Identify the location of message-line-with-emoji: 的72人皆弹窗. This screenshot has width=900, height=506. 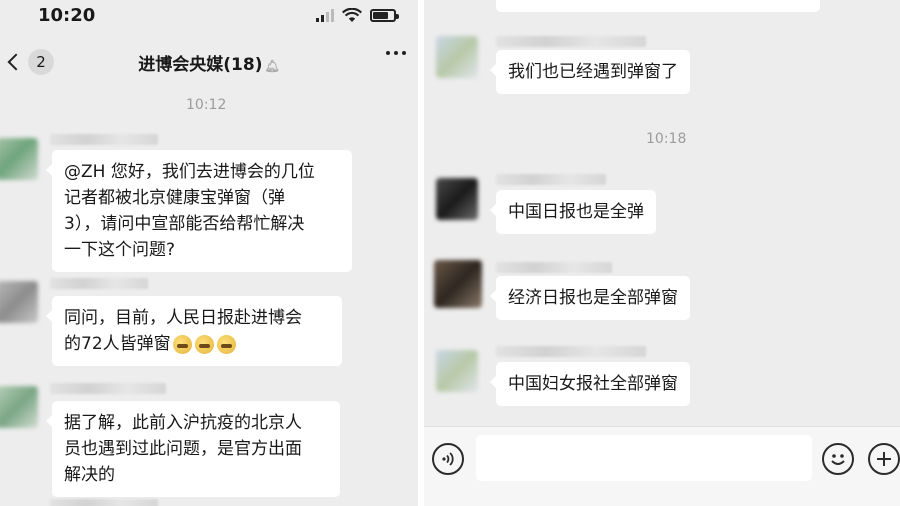
(197, 344).